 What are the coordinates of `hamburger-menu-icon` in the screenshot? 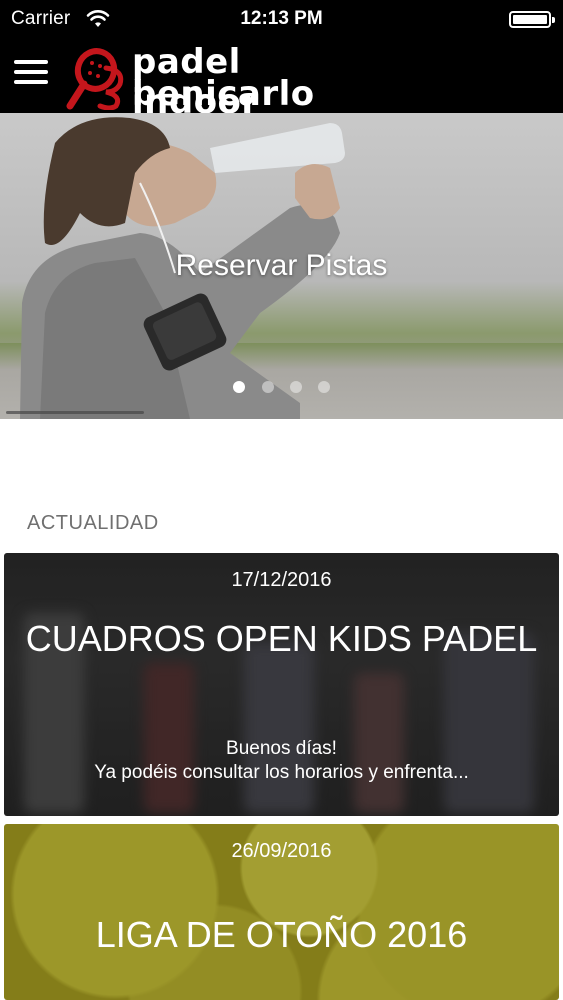 It's located at (31, 74).